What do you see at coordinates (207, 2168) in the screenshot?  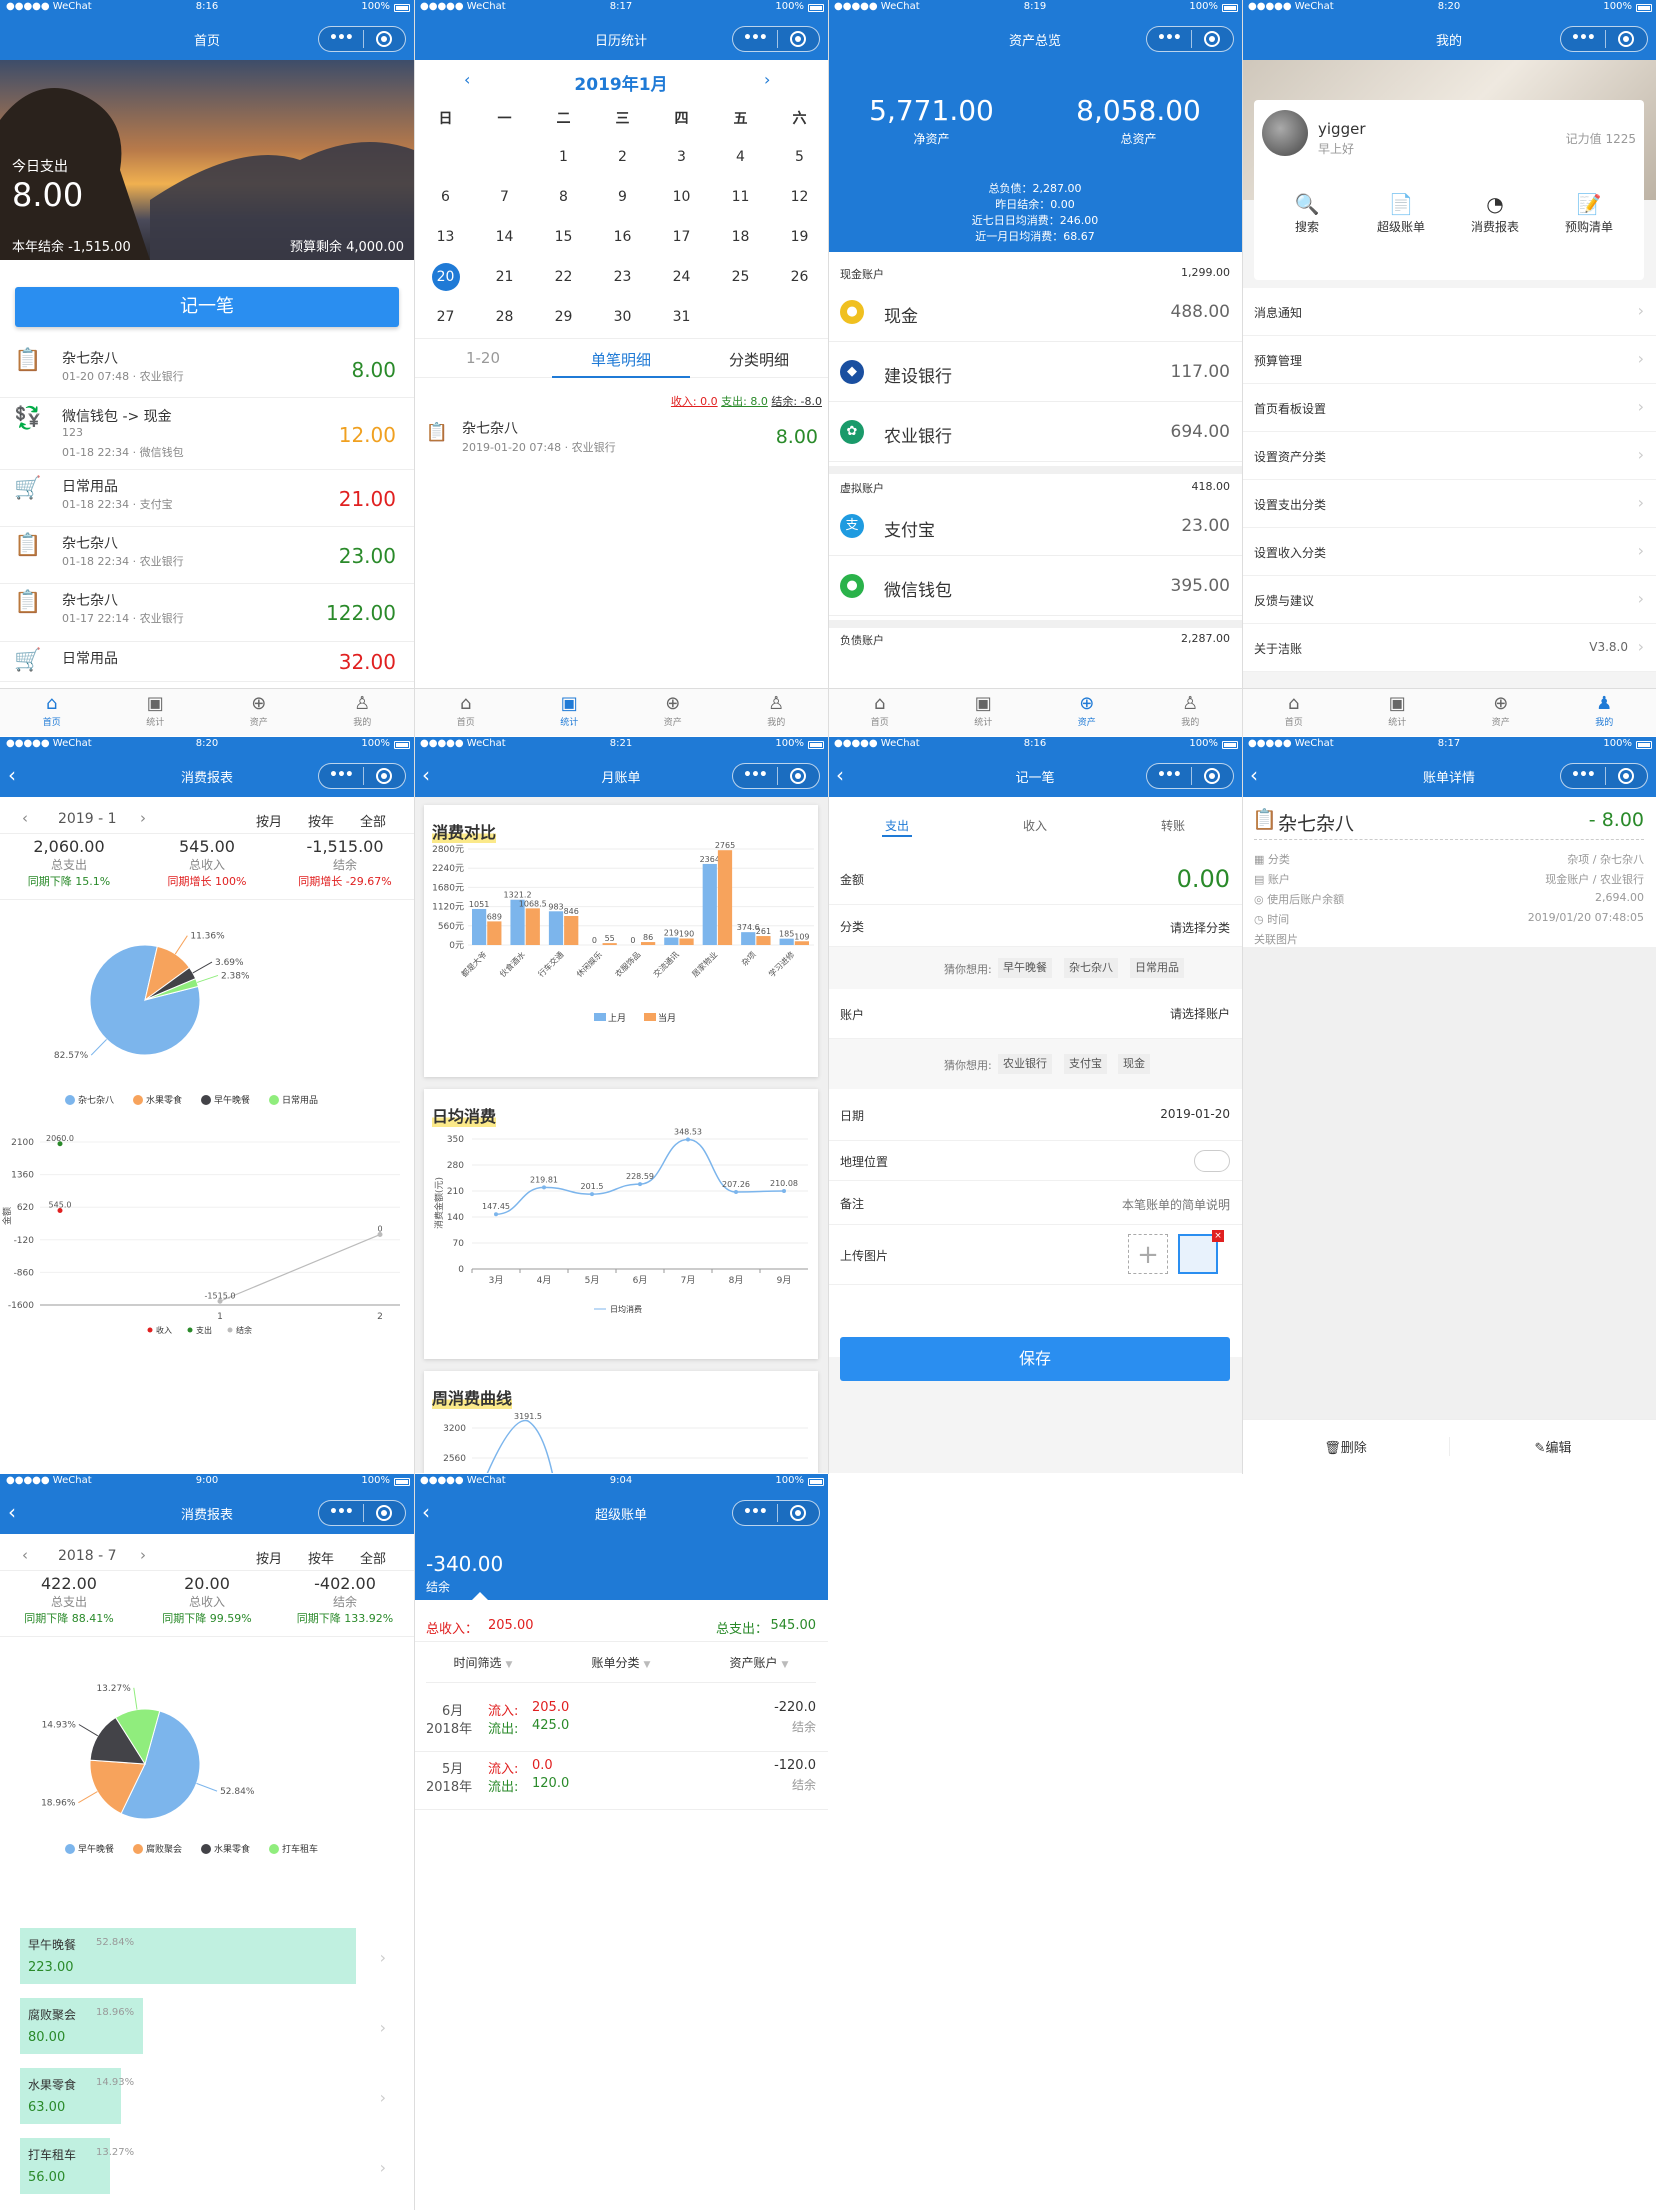 I see `category-bar-row: 打车租车 13.27% 56.00 ›` at bounding box center [207, 2168].